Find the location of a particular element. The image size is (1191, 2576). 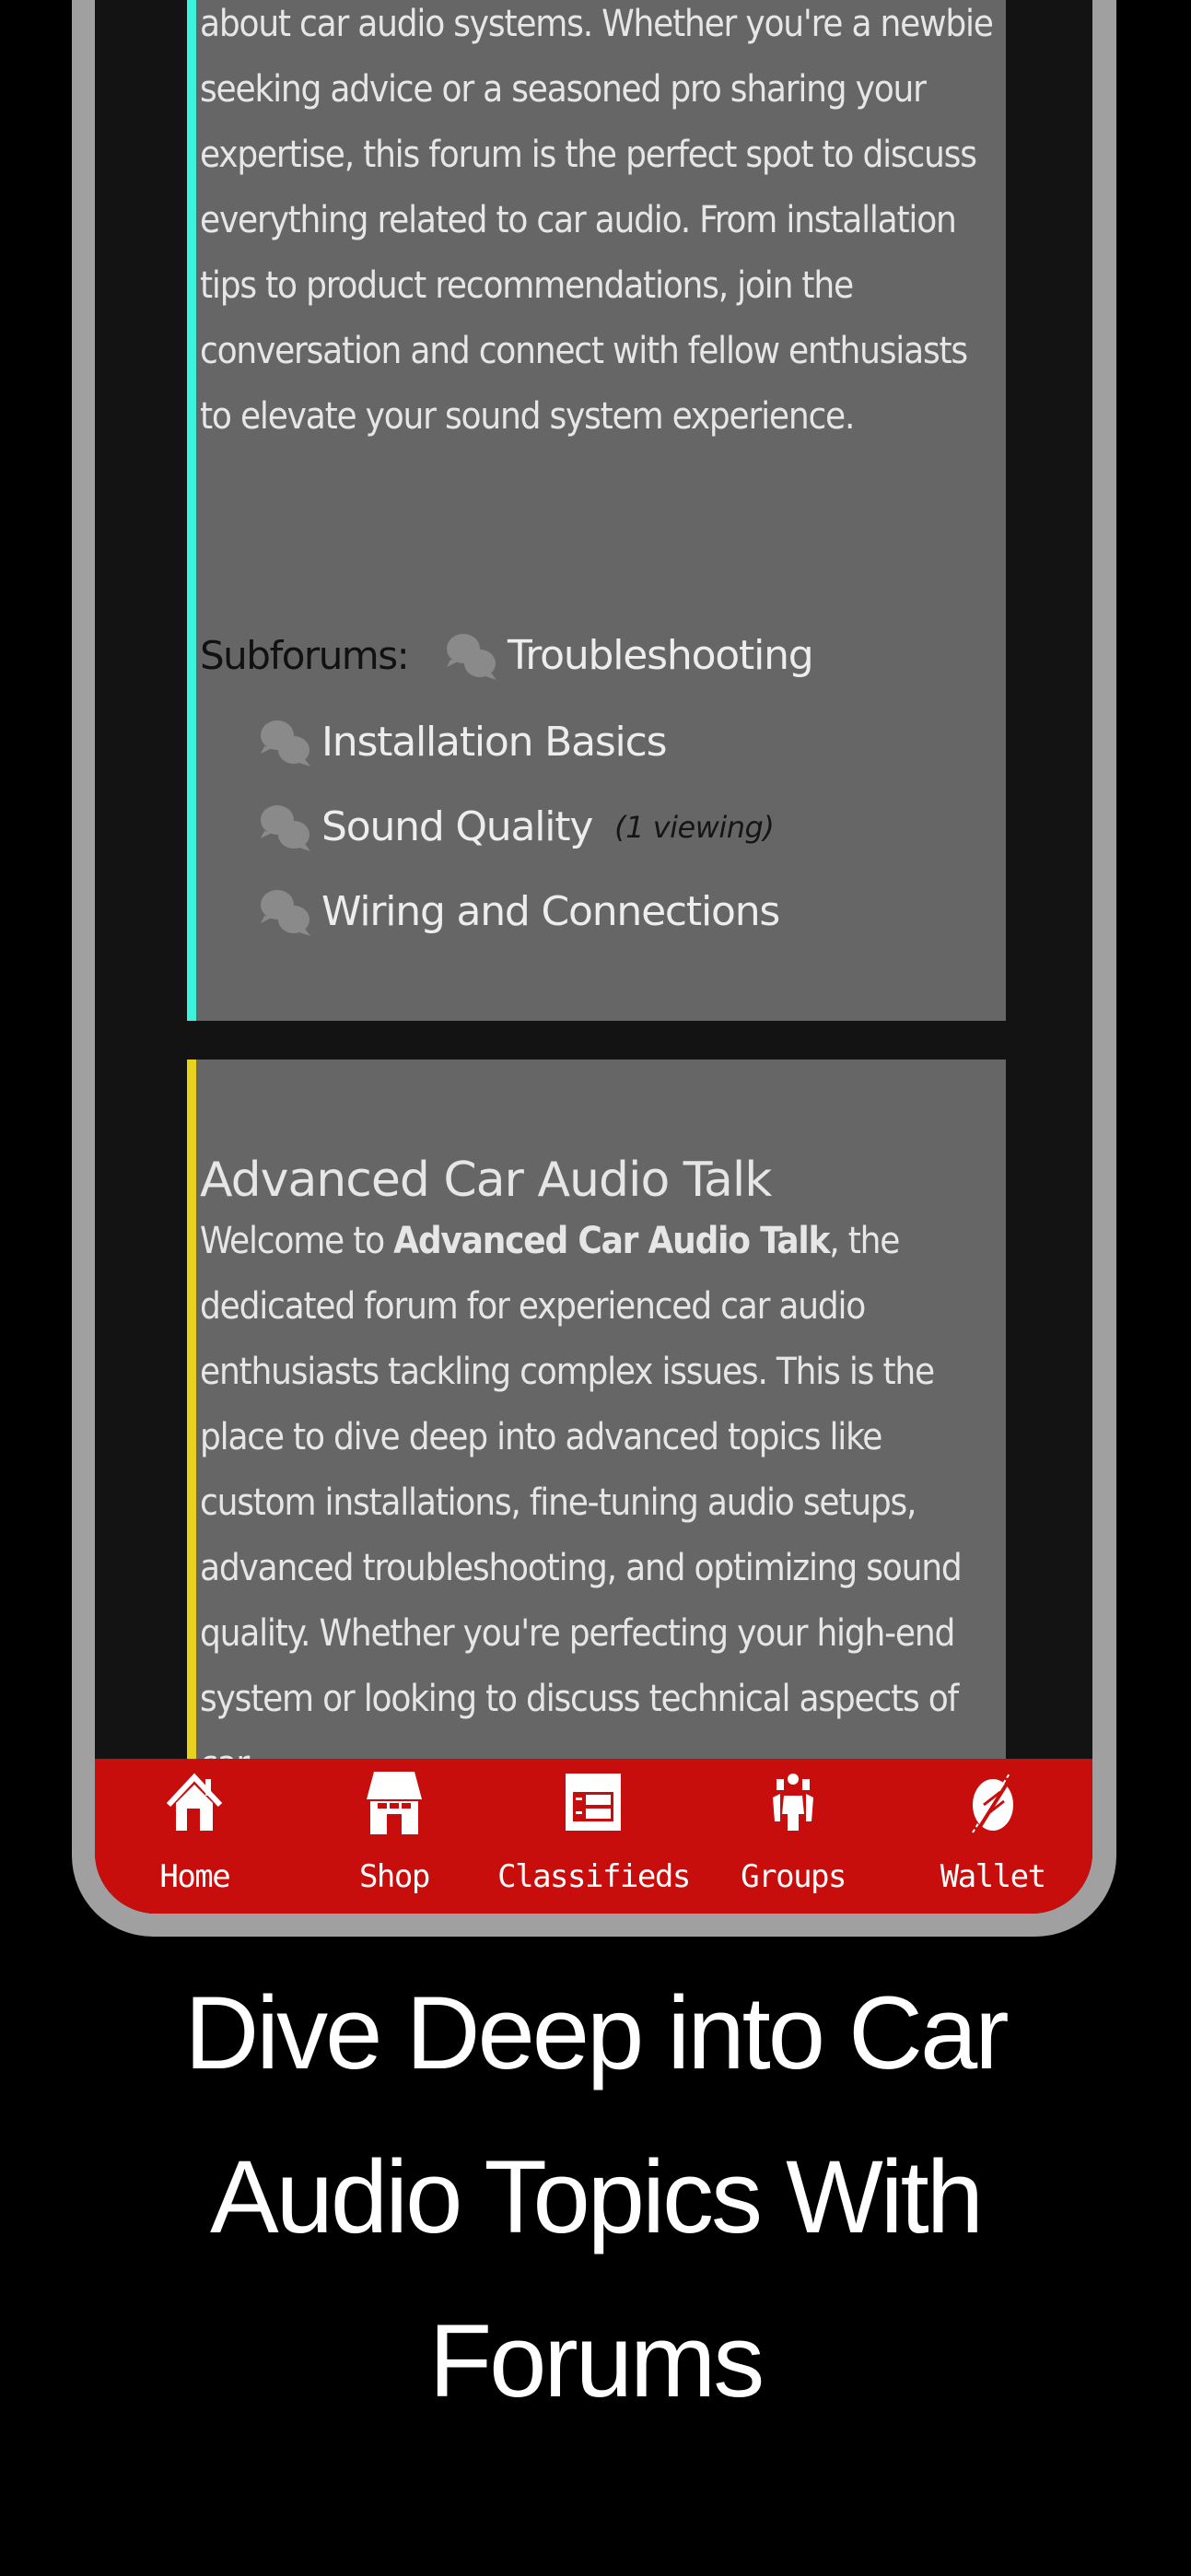

nav-item-shop: Shop is located at coordinates (395, 1836).